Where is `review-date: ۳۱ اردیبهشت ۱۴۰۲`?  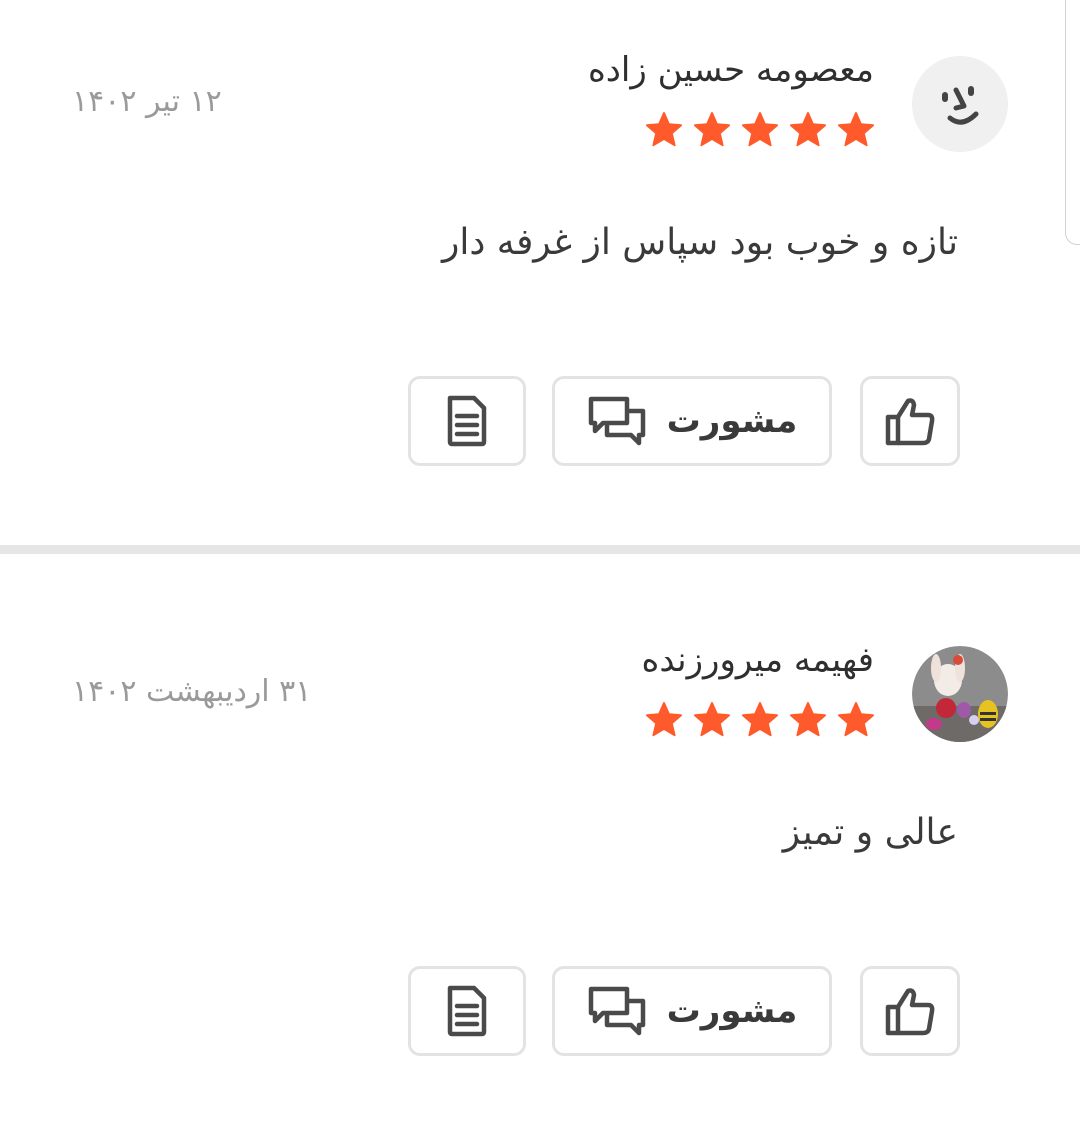 review-date: ۳۱ اردیبهشت ۱۴۰۲ is located at coordinates (192, 691).